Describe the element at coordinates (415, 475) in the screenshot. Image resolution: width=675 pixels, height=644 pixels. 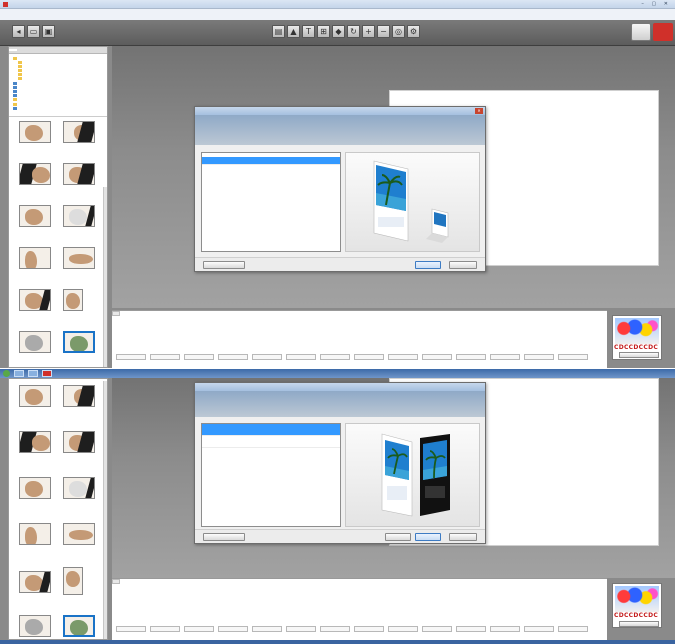
I see `calendar-preview-illustration` at that location.